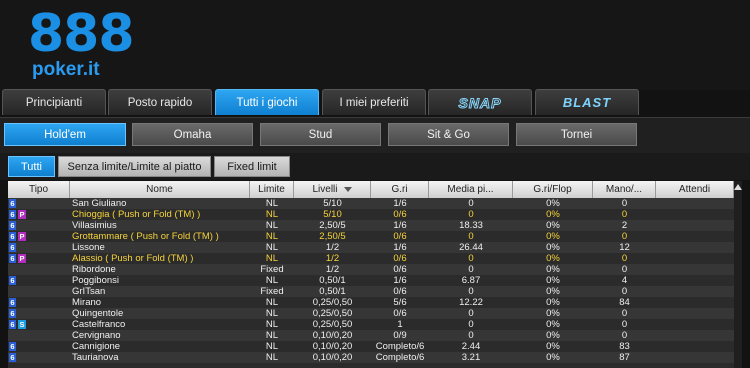 The height and width of the screenshot is (368, 750). Describe the element at coordinates (160, 102) in the screenshot. I see `tab-posto-rapido: Posto rapido` at that location.